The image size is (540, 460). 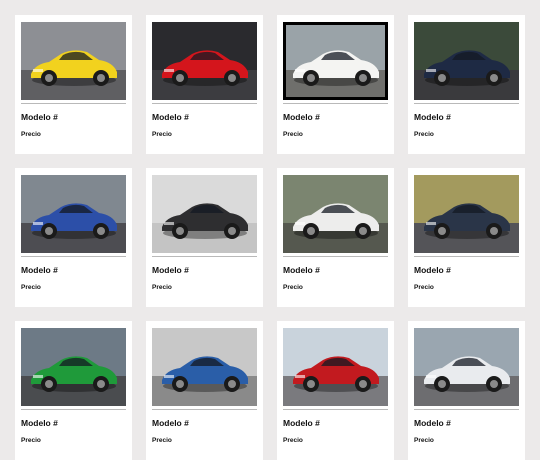 What do you see at coordinates (466, 367) in the screenshot?
I see `car-photo-white-camaro` at bounding box center [466, 367].